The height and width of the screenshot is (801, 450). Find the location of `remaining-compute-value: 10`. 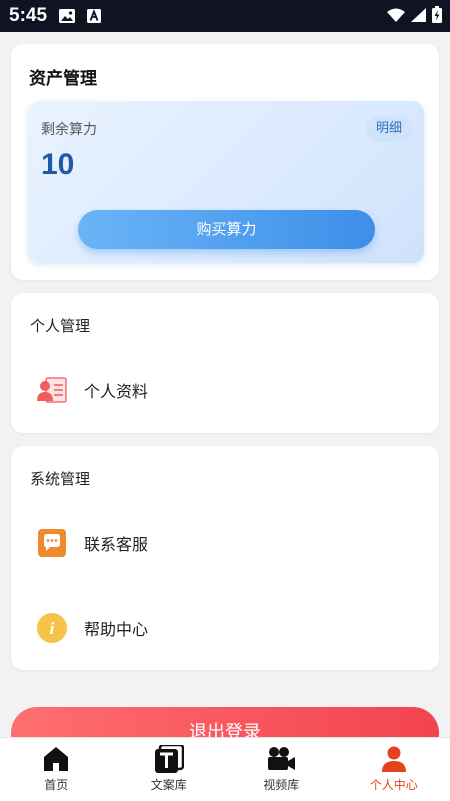

remaining-compute-value: 10 is located at coordinates (57, 165).